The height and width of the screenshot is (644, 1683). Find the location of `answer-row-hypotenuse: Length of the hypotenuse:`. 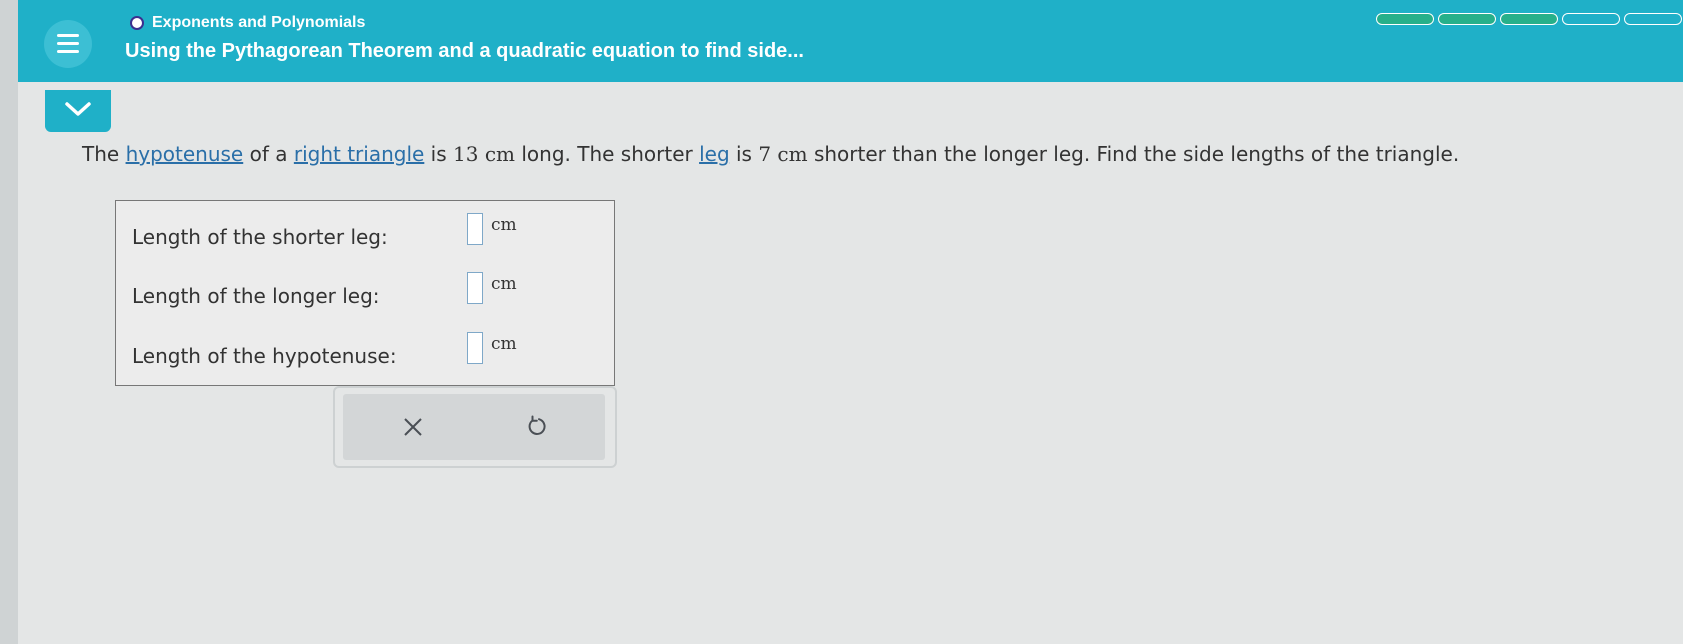

answer-row-hypotenuse: Length of the hypotenuse: is located at coordinates (264, 356).